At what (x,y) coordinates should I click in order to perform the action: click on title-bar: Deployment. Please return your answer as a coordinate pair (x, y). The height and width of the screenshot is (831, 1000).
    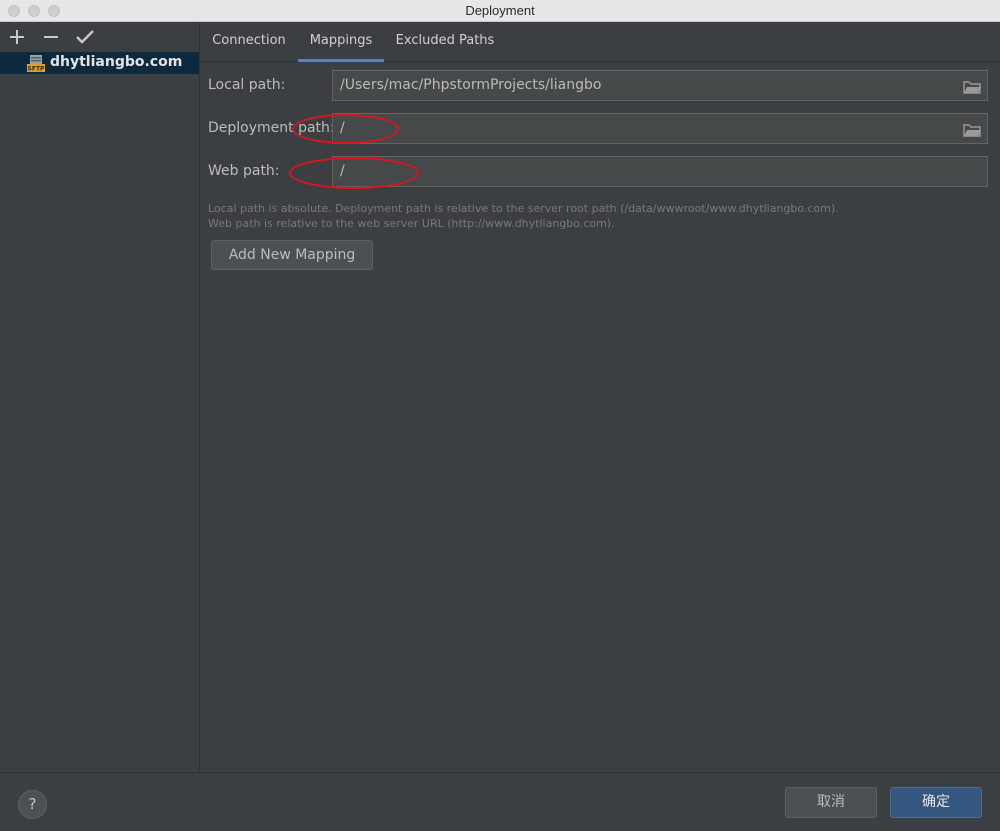
    Looking at the image, I should click on (500, 11).